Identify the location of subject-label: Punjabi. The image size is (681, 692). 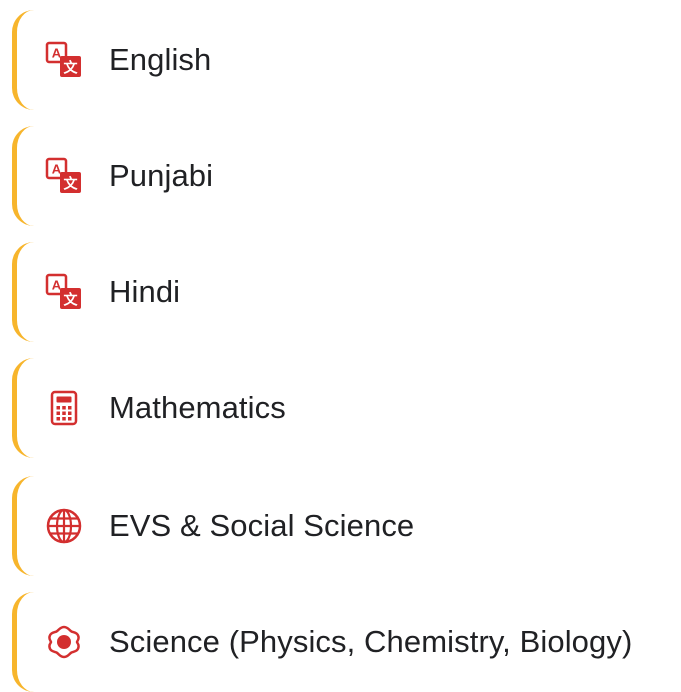
(161, 175).